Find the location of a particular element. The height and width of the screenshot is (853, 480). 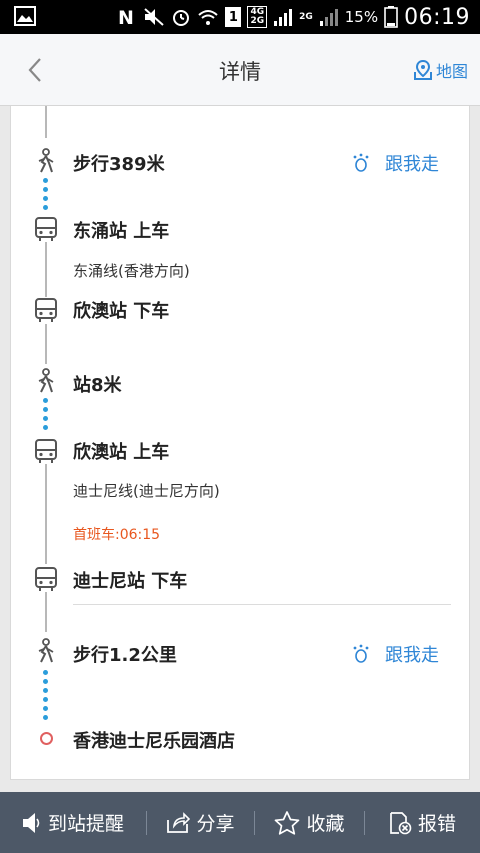

header-bar: 详情 地图 is located at coordinates (240, 70).